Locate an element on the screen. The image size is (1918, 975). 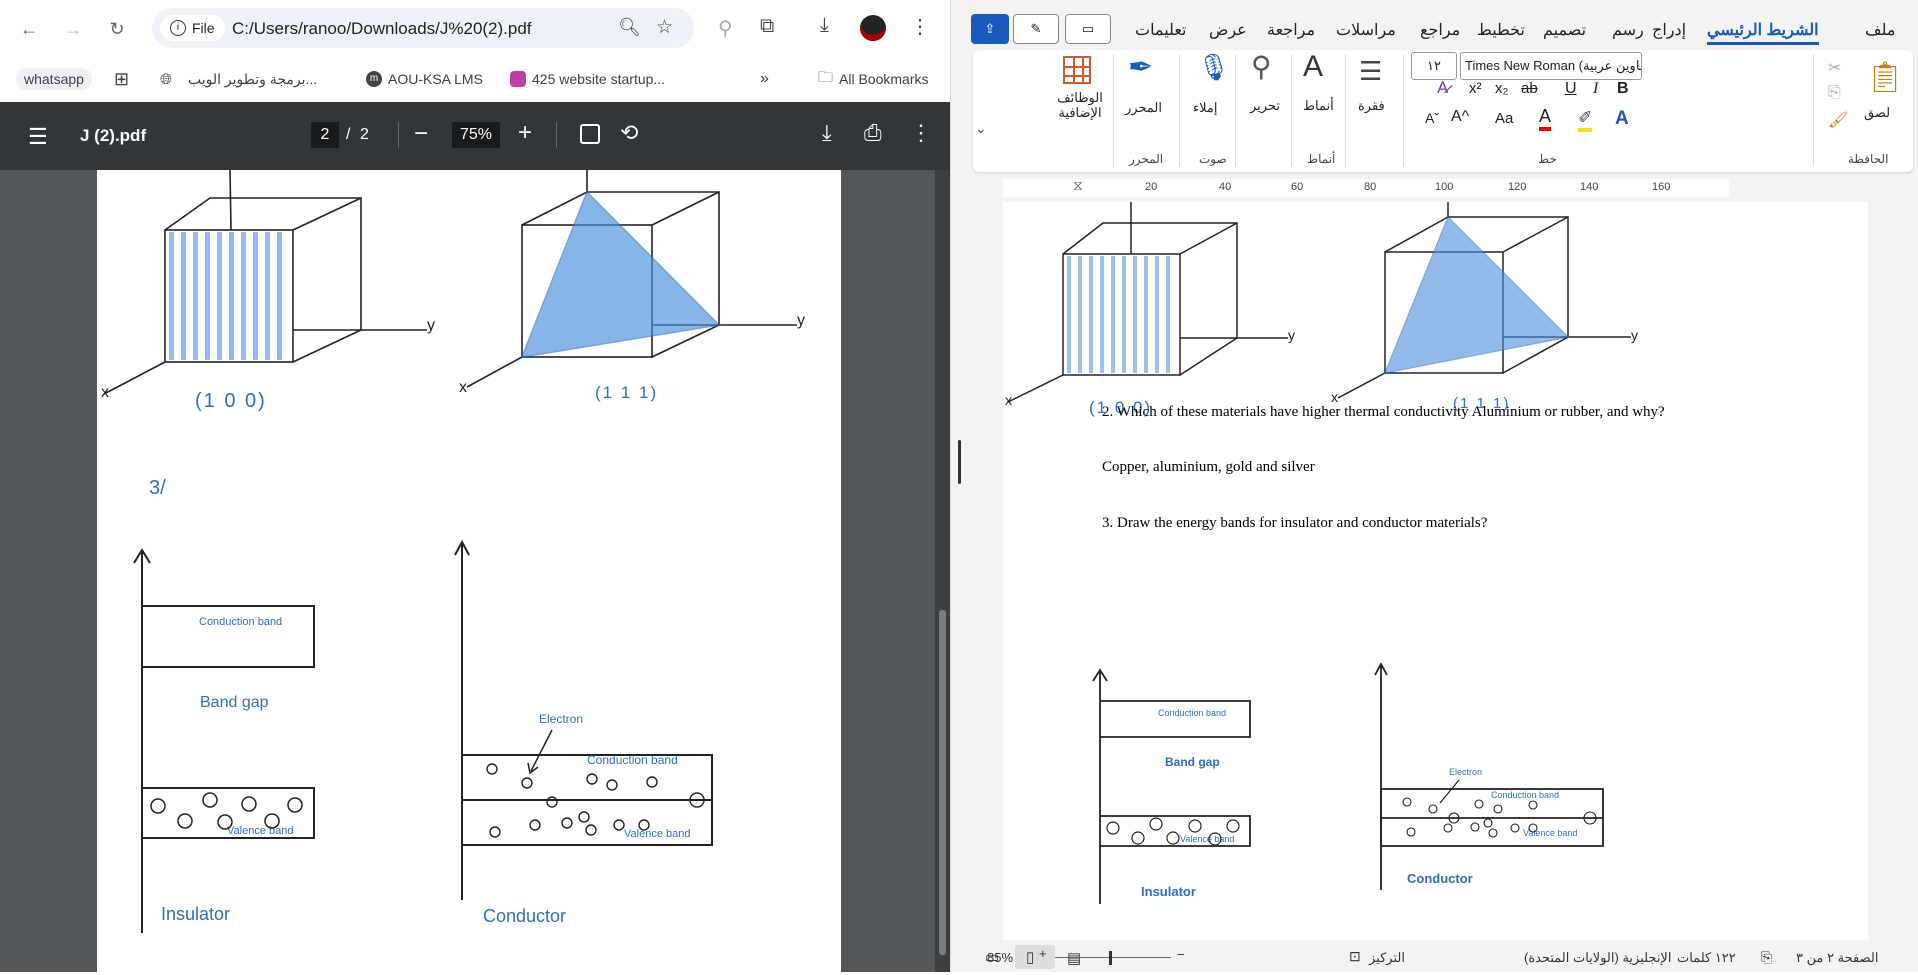
fit-page-icon is located at coordinates (590, 134).